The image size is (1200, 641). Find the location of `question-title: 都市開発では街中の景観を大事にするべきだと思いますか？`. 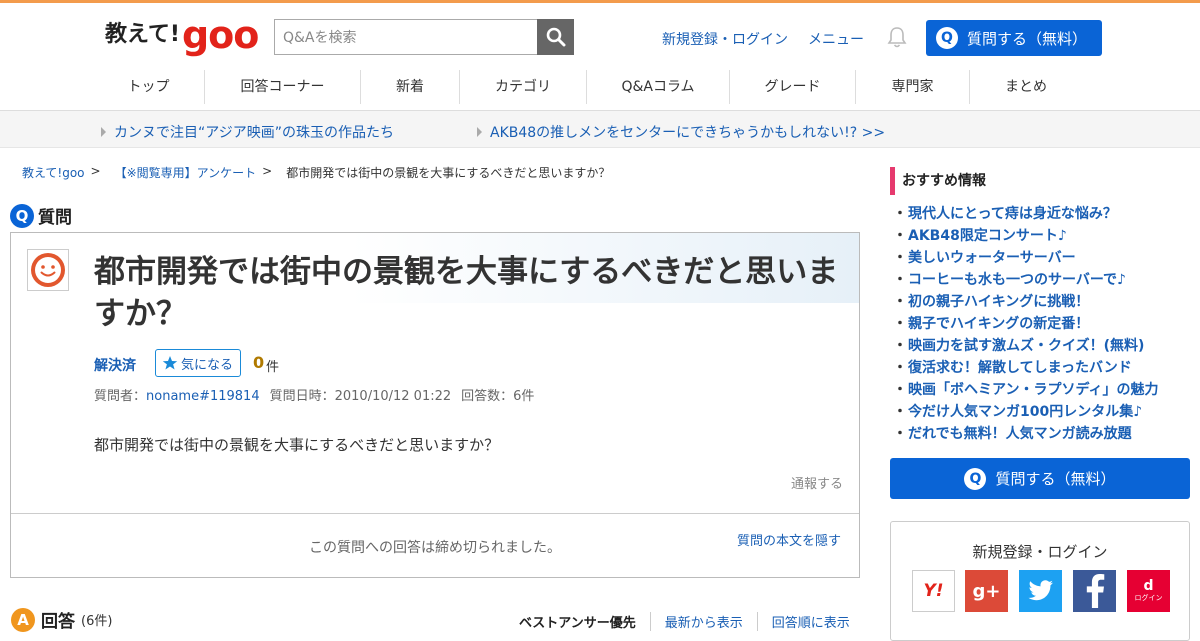

question-title: 都市開発では街中の景観を大事にするべきだと思いますか？ is located at coordinates (466, 293).